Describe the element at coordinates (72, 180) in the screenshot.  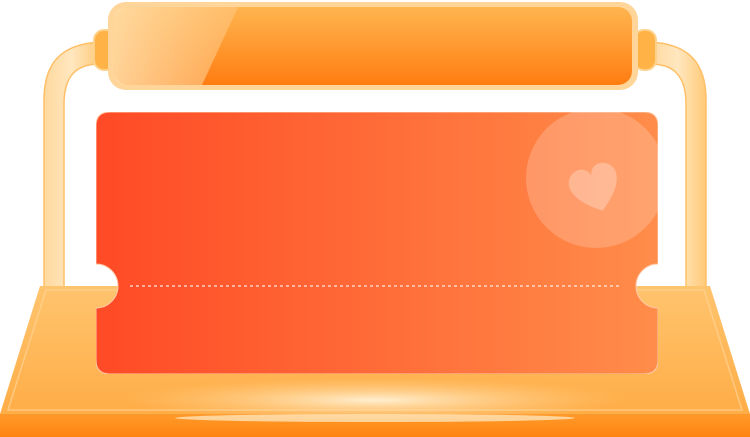
I see `left-post` at that location.